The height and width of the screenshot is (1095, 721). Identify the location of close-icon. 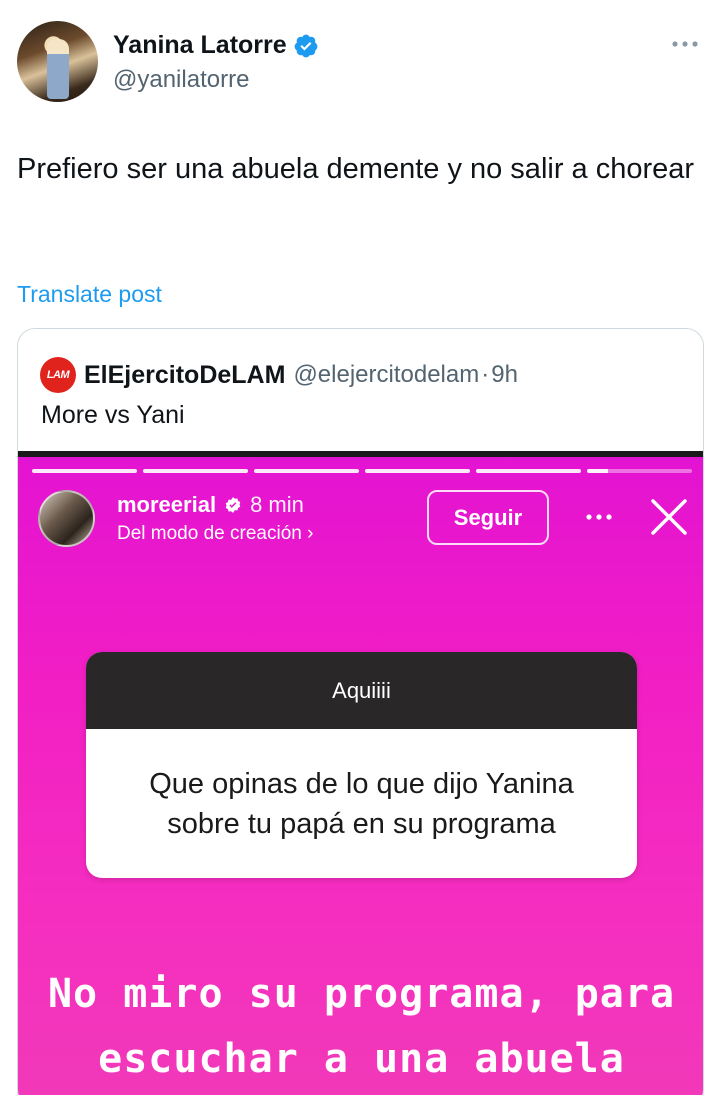
(669, 517).